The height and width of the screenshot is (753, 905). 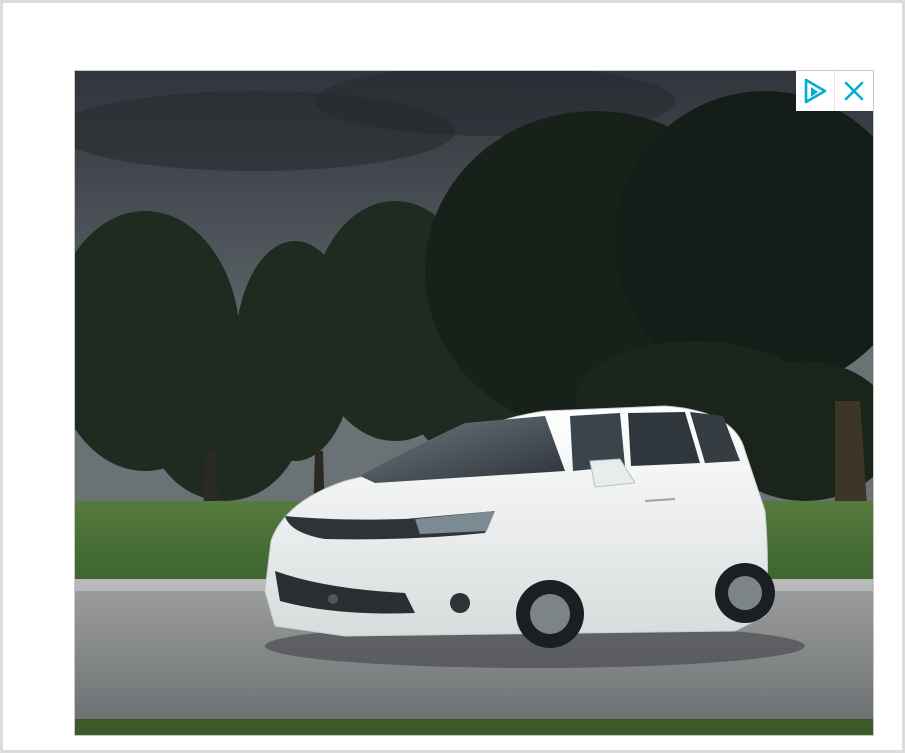 I want to click on adchoices-button, so click(x=815, y=91).